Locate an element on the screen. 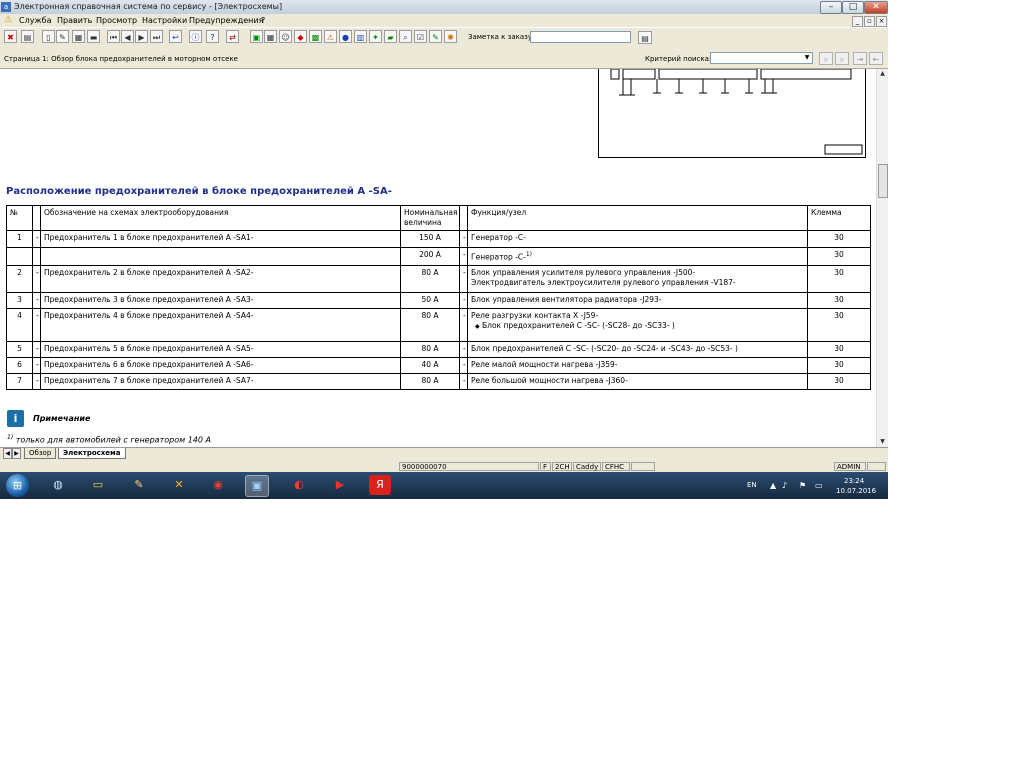 The image size is (1024, 768). cell-no: 1 is located at coordinates (19, 239).